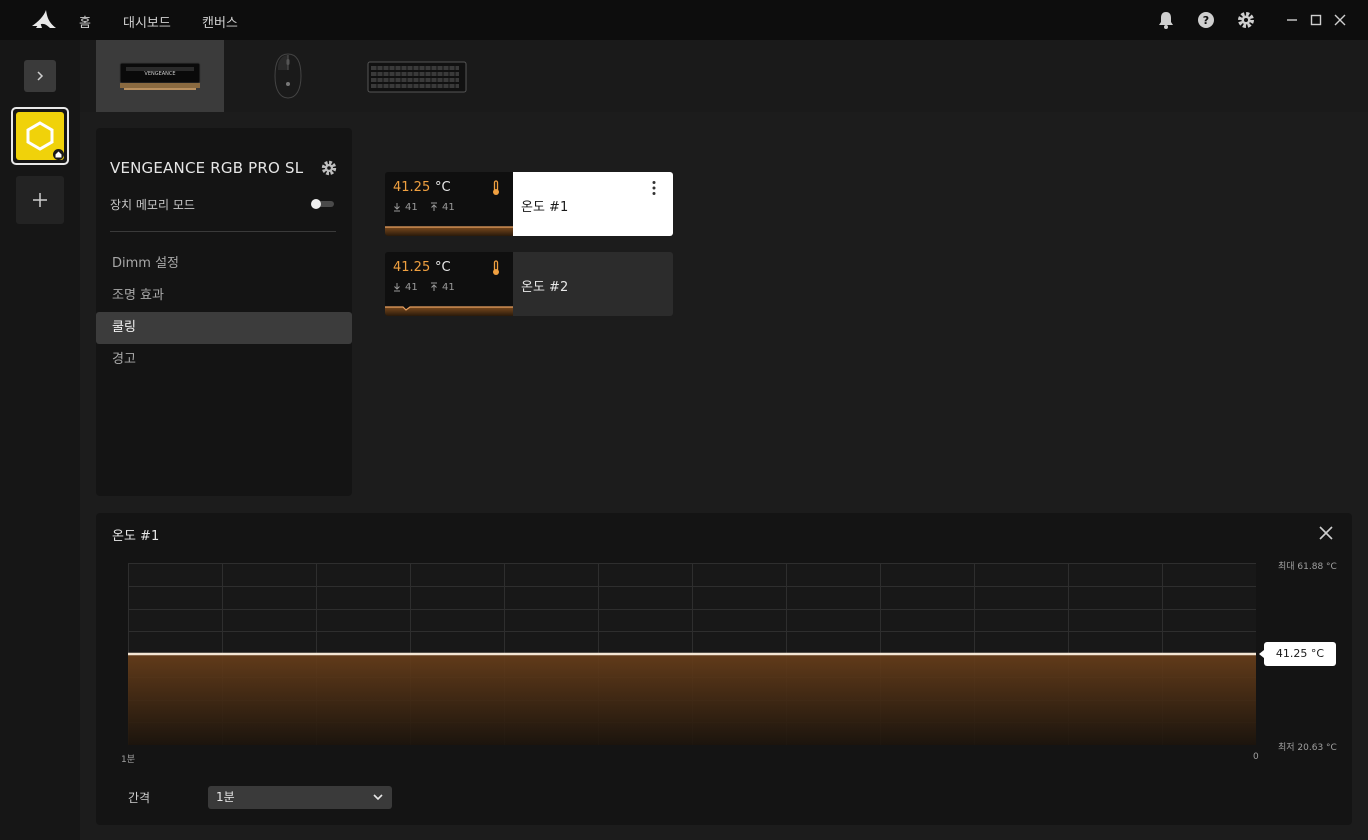  I want to click on sensor-label-area: 온도 #2, so click(593, 284).